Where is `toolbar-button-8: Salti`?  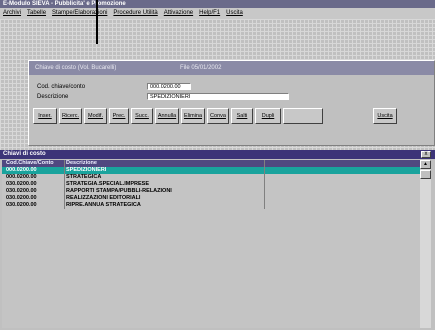 toolbar-button-8: Salti is located at coordinates (242, 116).